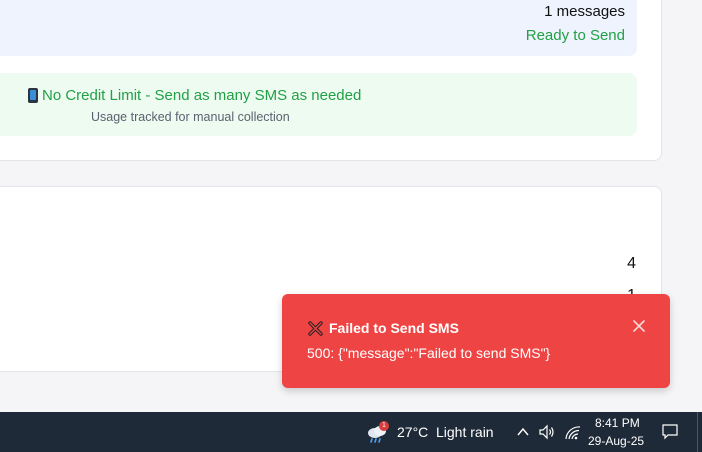 Image resolution: width=702 pixels, height=452 pixels. Describe the element at coordinates (351, 432) in the screenshot. I see `windows-taskbar: 1 27°C Light rain 8:41 PM 29-Aug-25` at that location.